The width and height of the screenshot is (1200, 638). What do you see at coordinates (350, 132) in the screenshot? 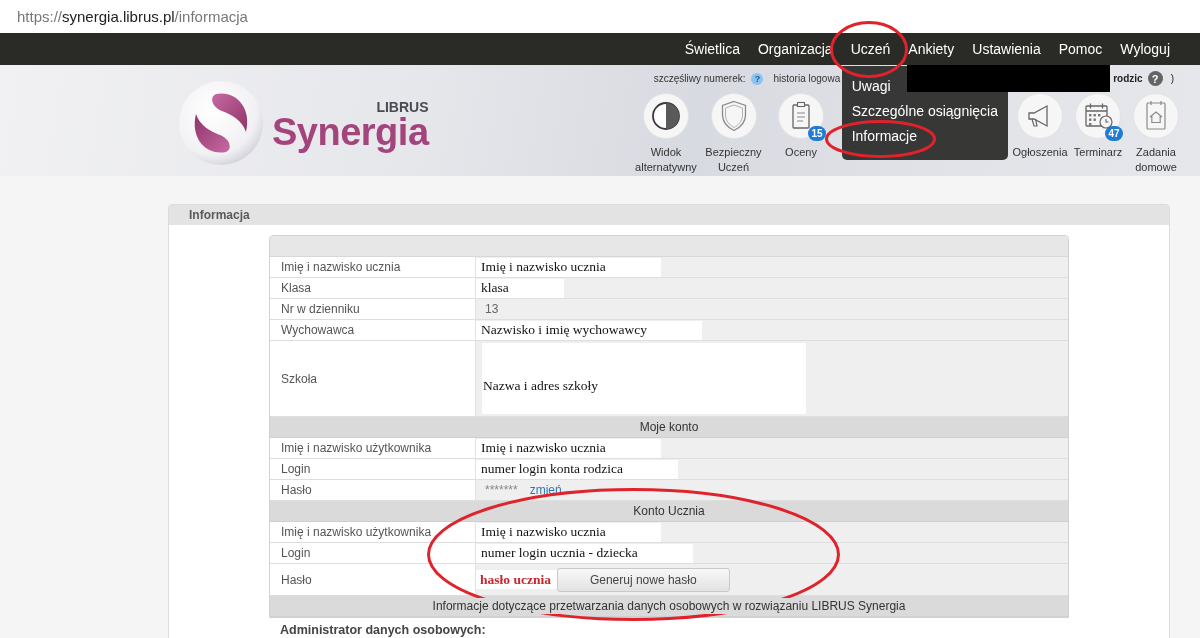
I see `brand-name: Synergia` at bounding box center [350, 132].